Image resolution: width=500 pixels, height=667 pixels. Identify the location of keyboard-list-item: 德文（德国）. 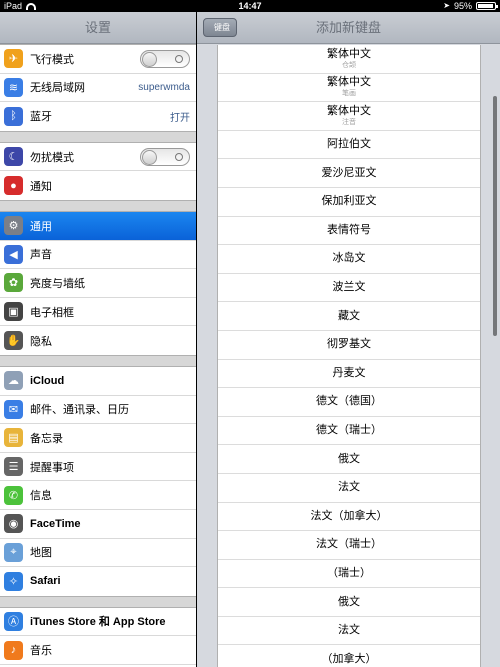
(349, 402).